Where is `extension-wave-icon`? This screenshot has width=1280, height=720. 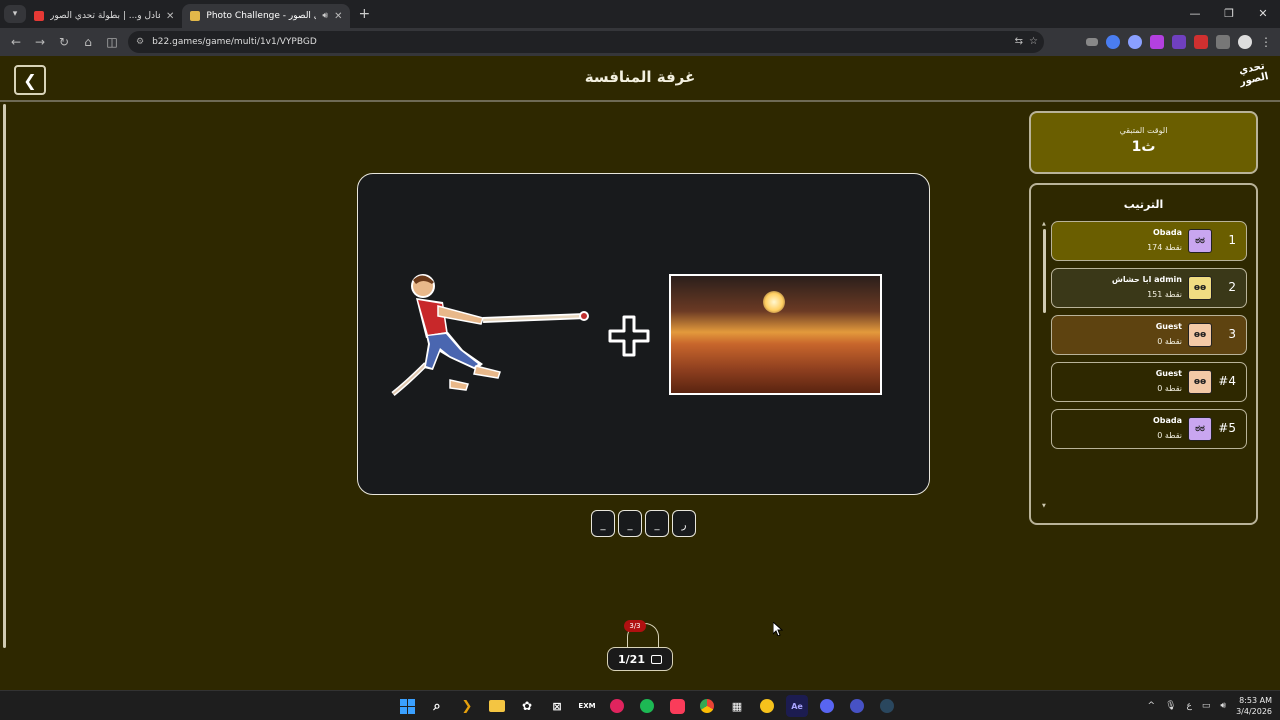
extension-wave-icon is located at coordinates (1113, 42).